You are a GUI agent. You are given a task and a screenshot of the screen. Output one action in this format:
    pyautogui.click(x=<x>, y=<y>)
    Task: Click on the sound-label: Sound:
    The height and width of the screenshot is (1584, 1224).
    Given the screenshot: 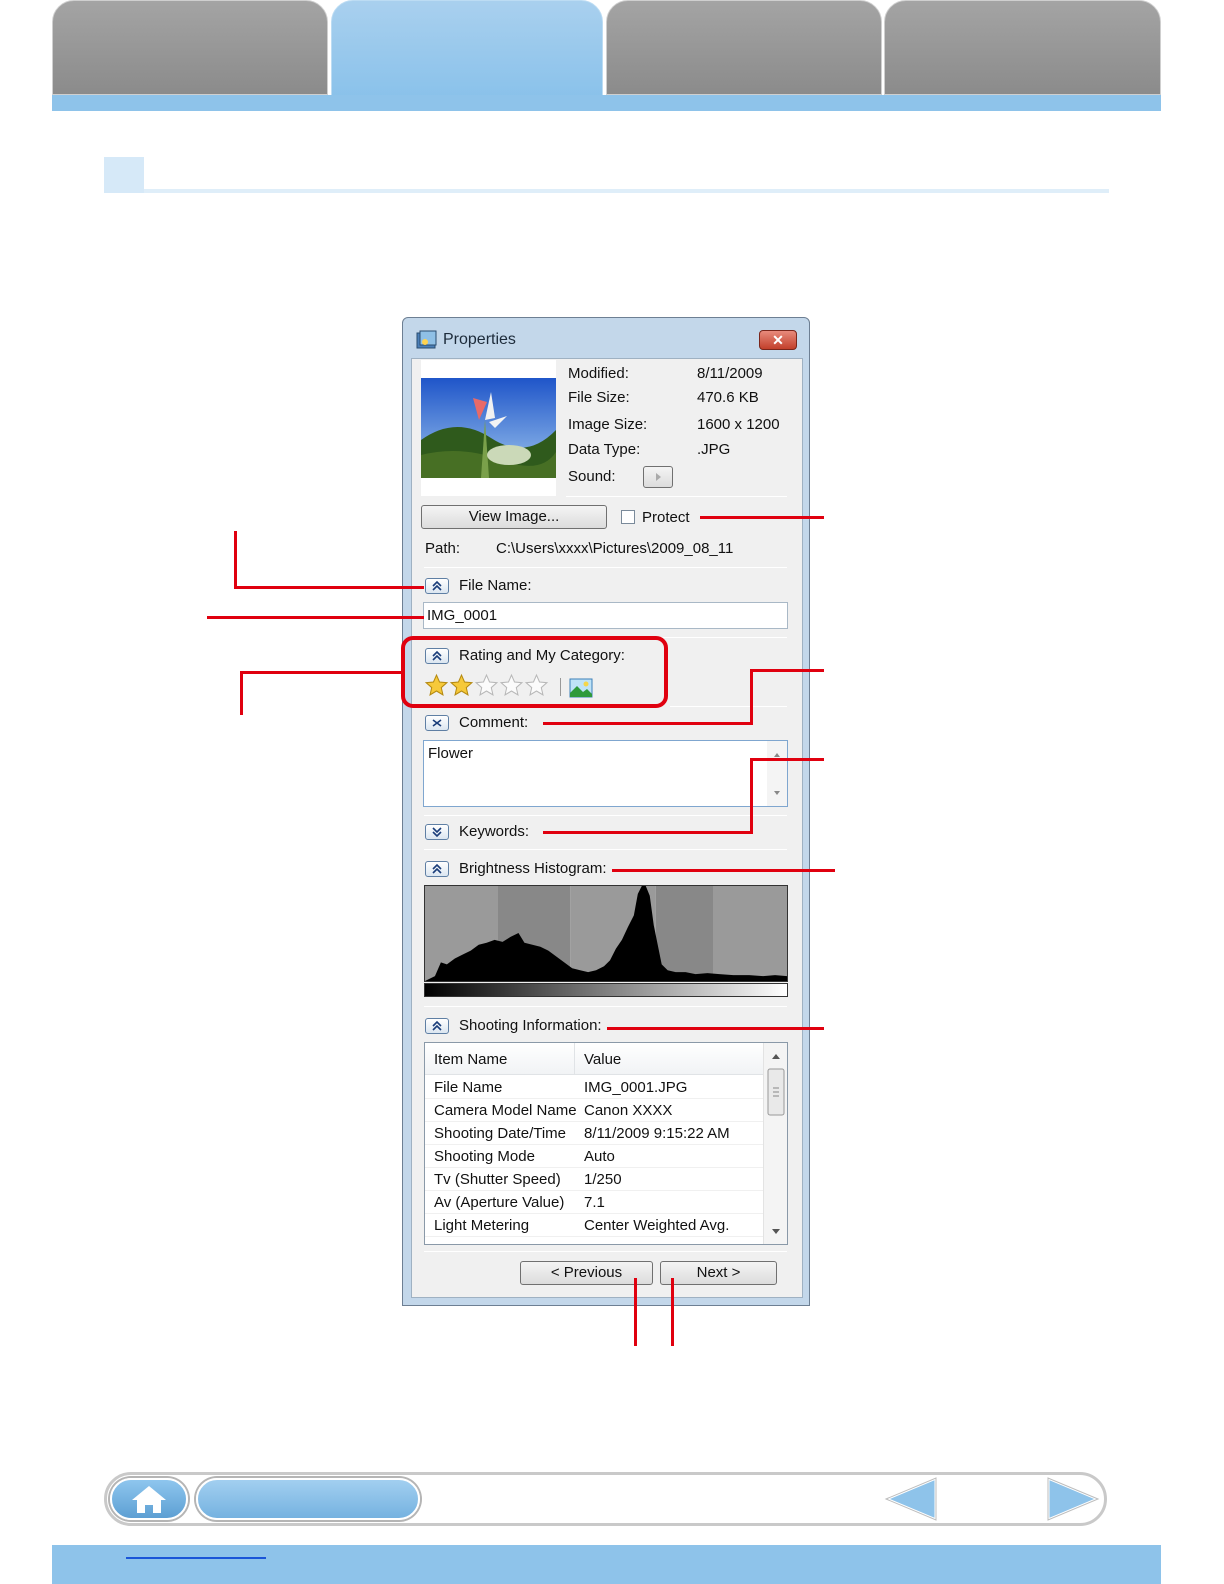 What is the action you would take?
    pyautogui.click(x=592, y=476)
    